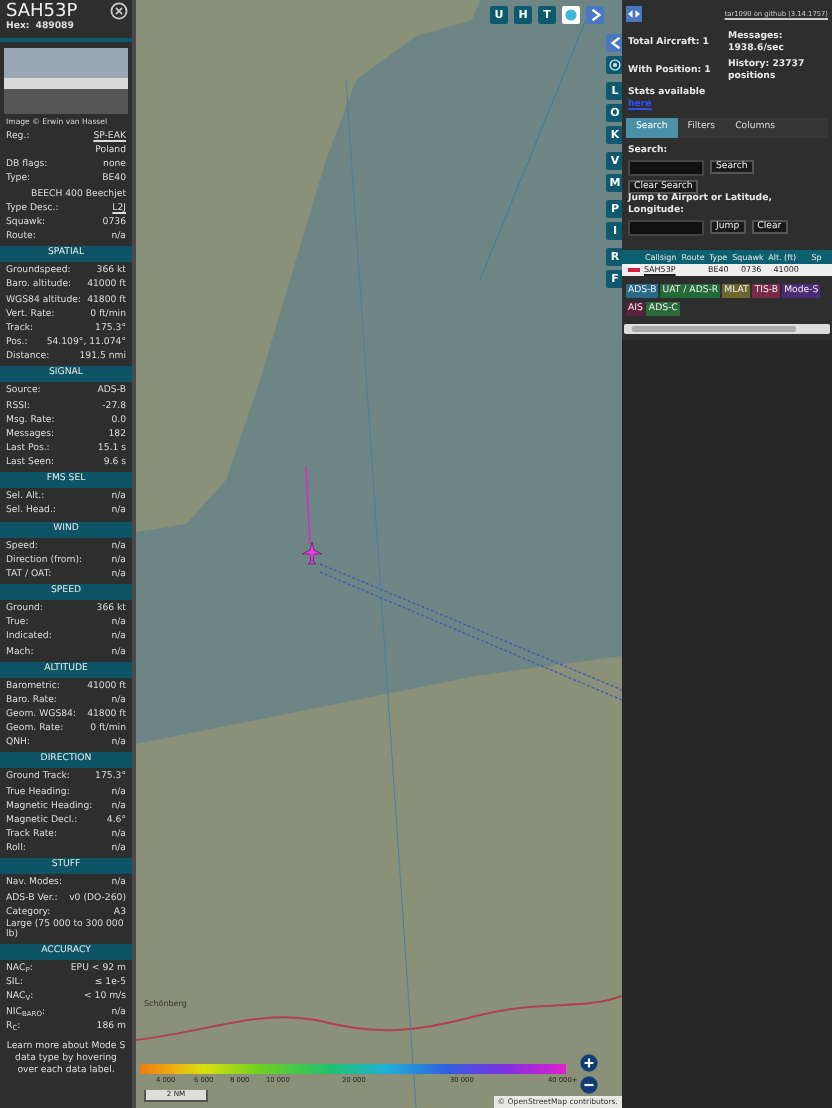  Describe the element at coordinates (589, 1057) in the screenshot. I see `zoom-in-button` at that location.